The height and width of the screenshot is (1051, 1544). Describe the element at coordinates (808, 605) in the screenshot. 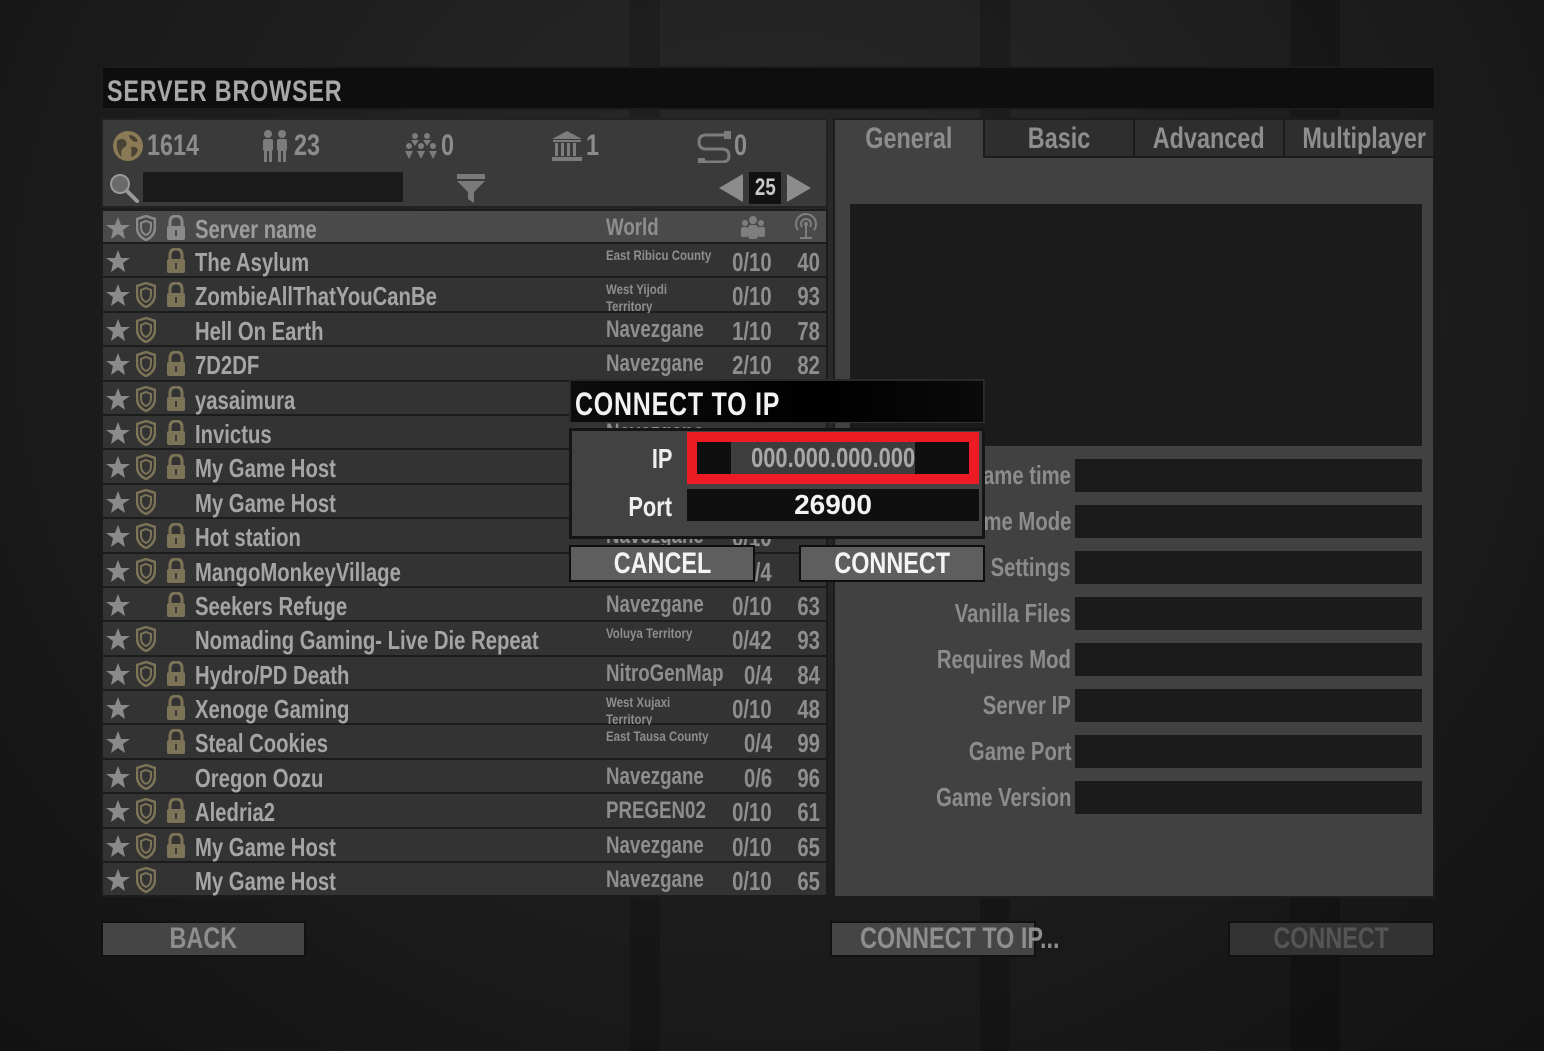

I see `server-ping: 63` at that location.